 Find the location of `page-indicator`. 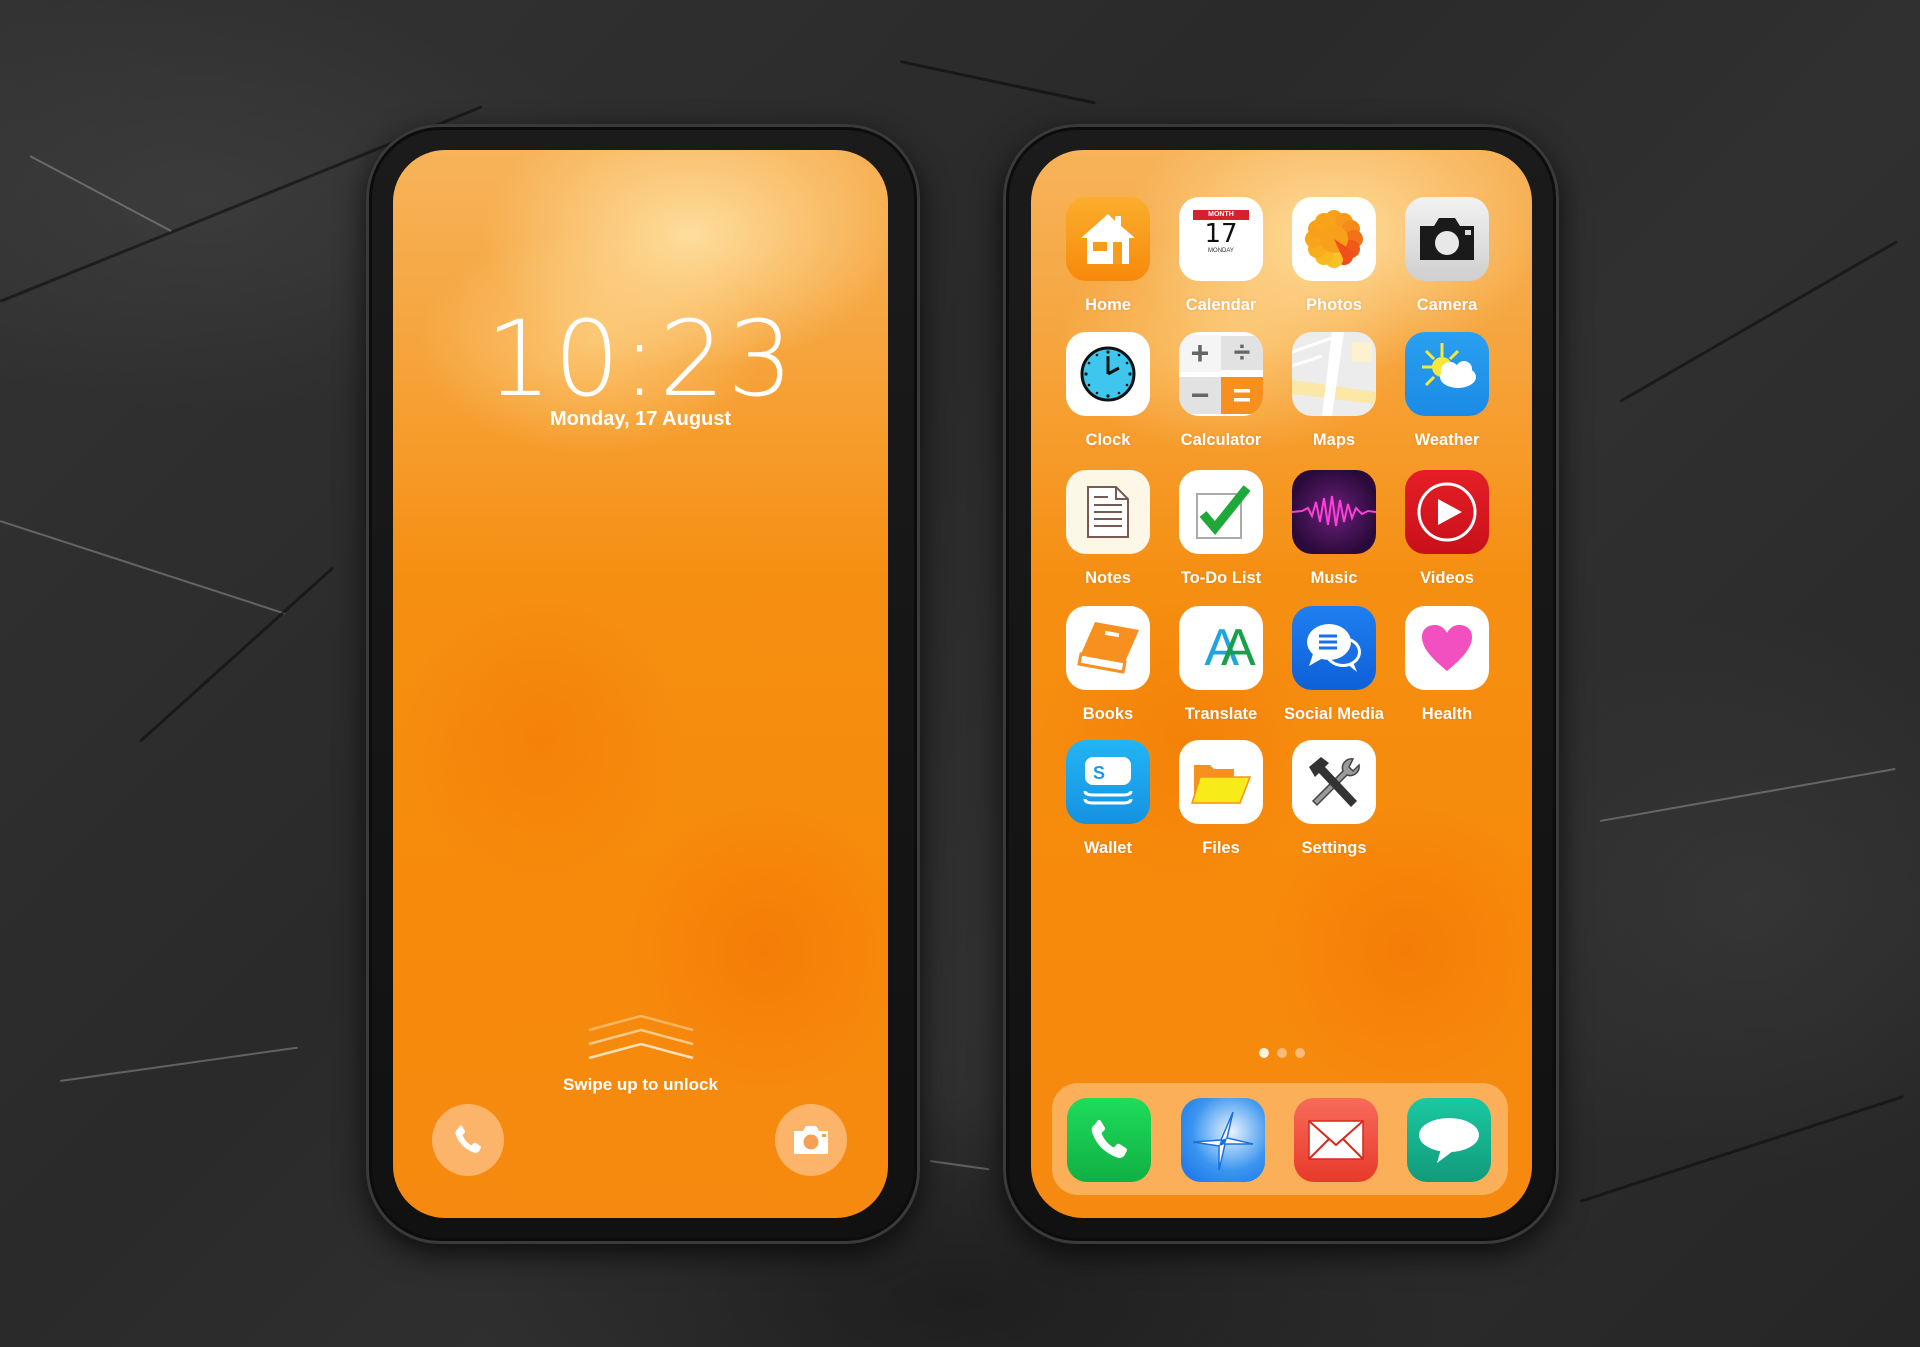

page-indicator is located at coordinates (1281, 1053).